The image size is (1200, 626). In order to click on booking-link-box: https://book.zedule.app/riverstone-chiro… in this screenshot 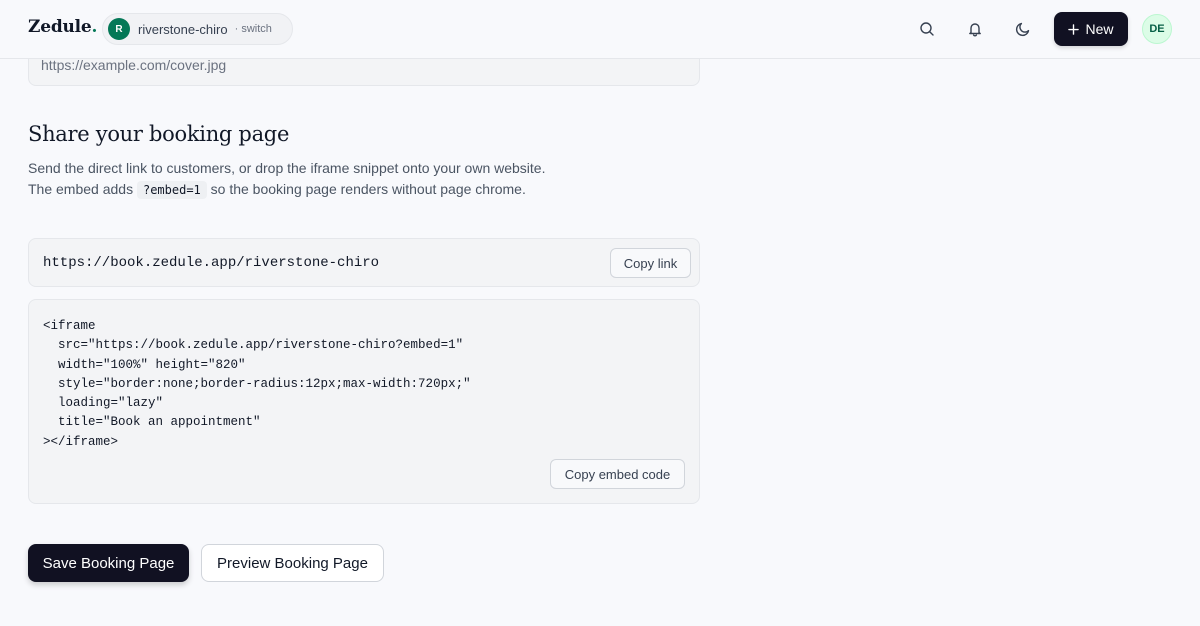, I will do `click(364, 262)`.